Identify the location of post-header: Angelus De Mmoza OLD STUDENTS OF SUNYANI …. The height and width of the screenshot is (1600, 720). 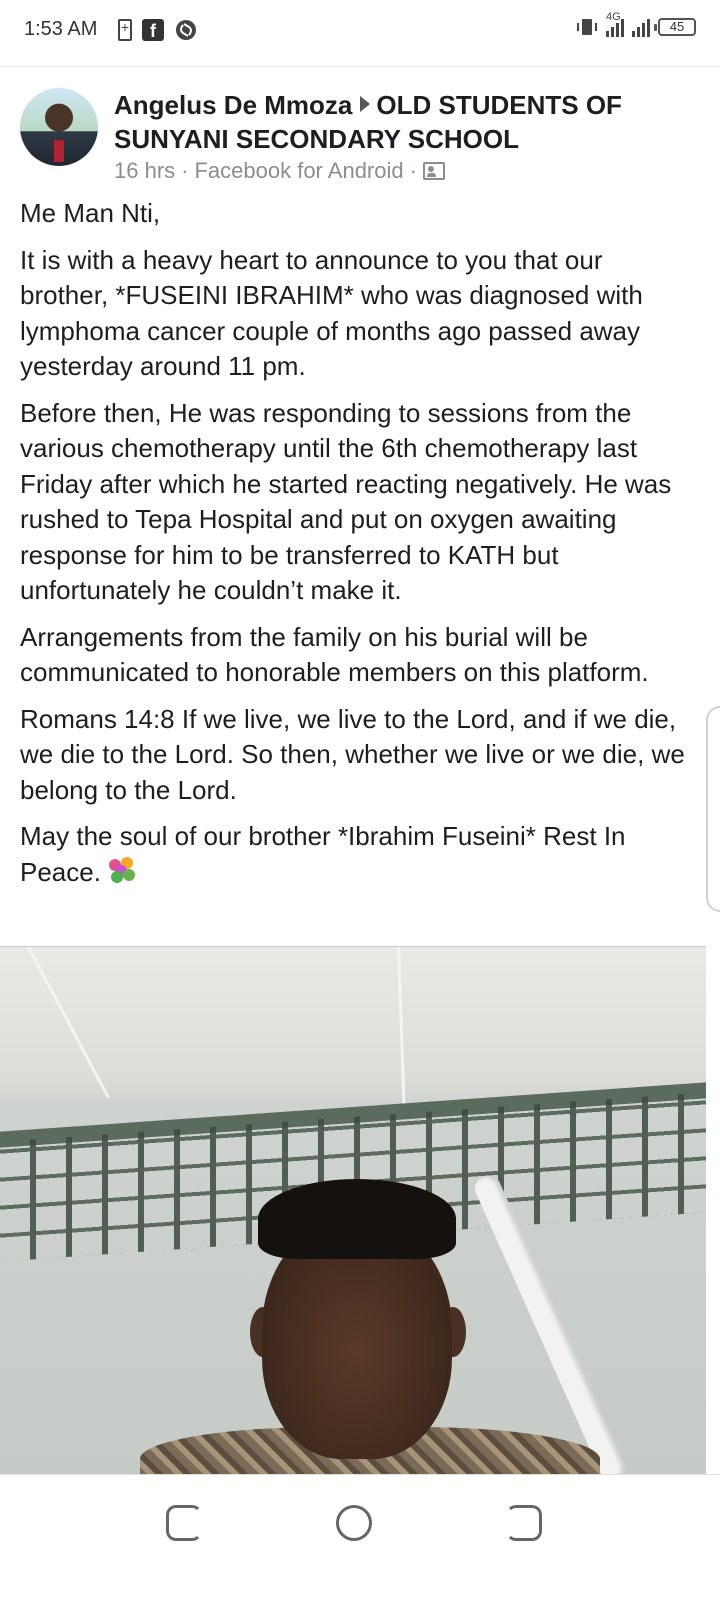
(409, 136).